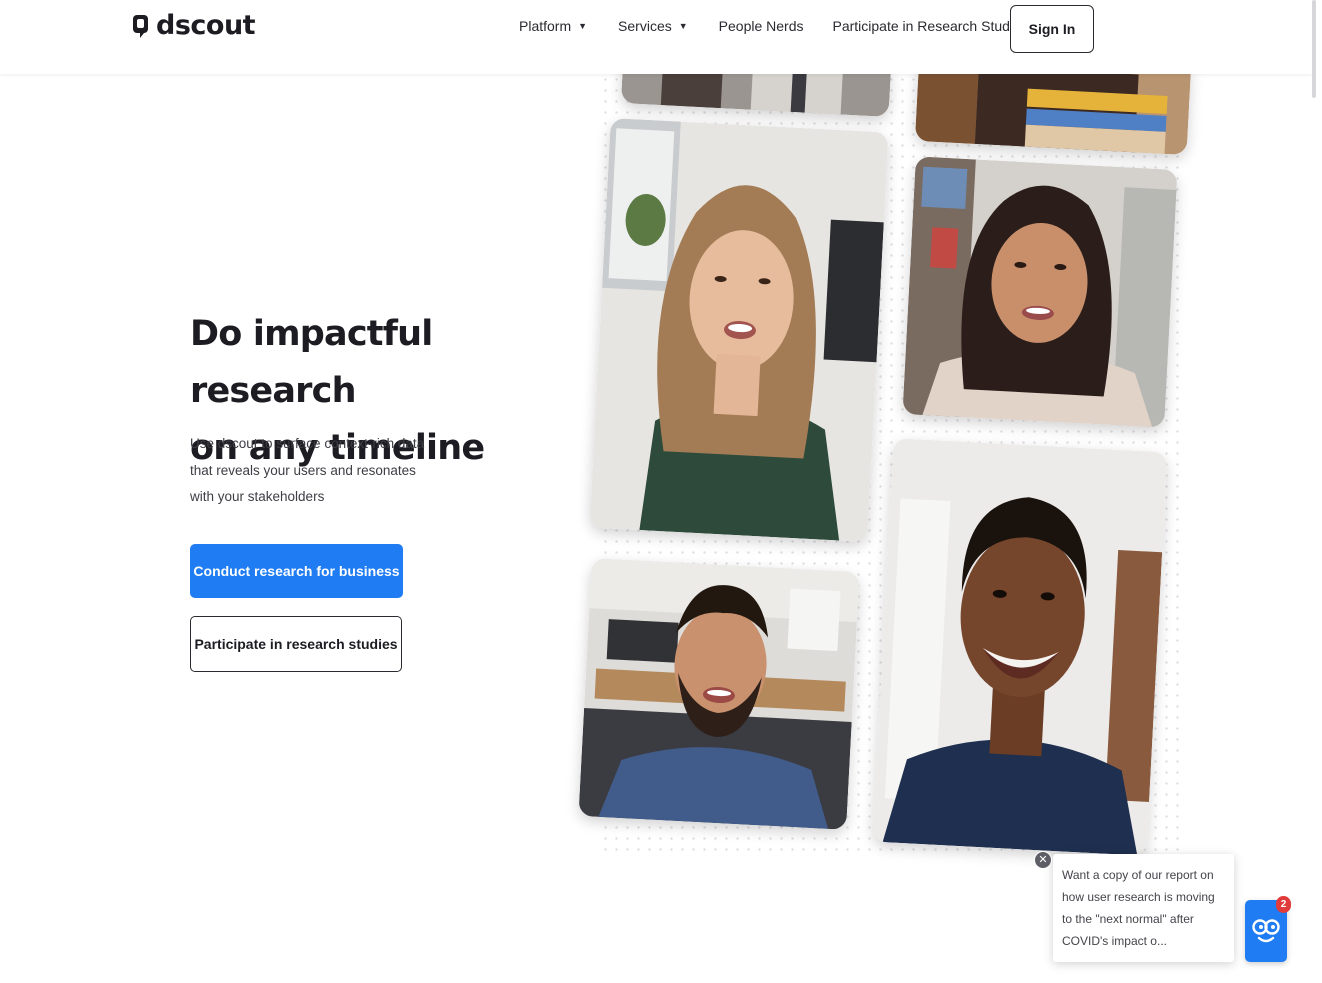 The width and height of the screenshot is (1322, 983). Describe the element at coordinates (206, 25) in the screenshot. I see `brand-name: dscout` at that location.